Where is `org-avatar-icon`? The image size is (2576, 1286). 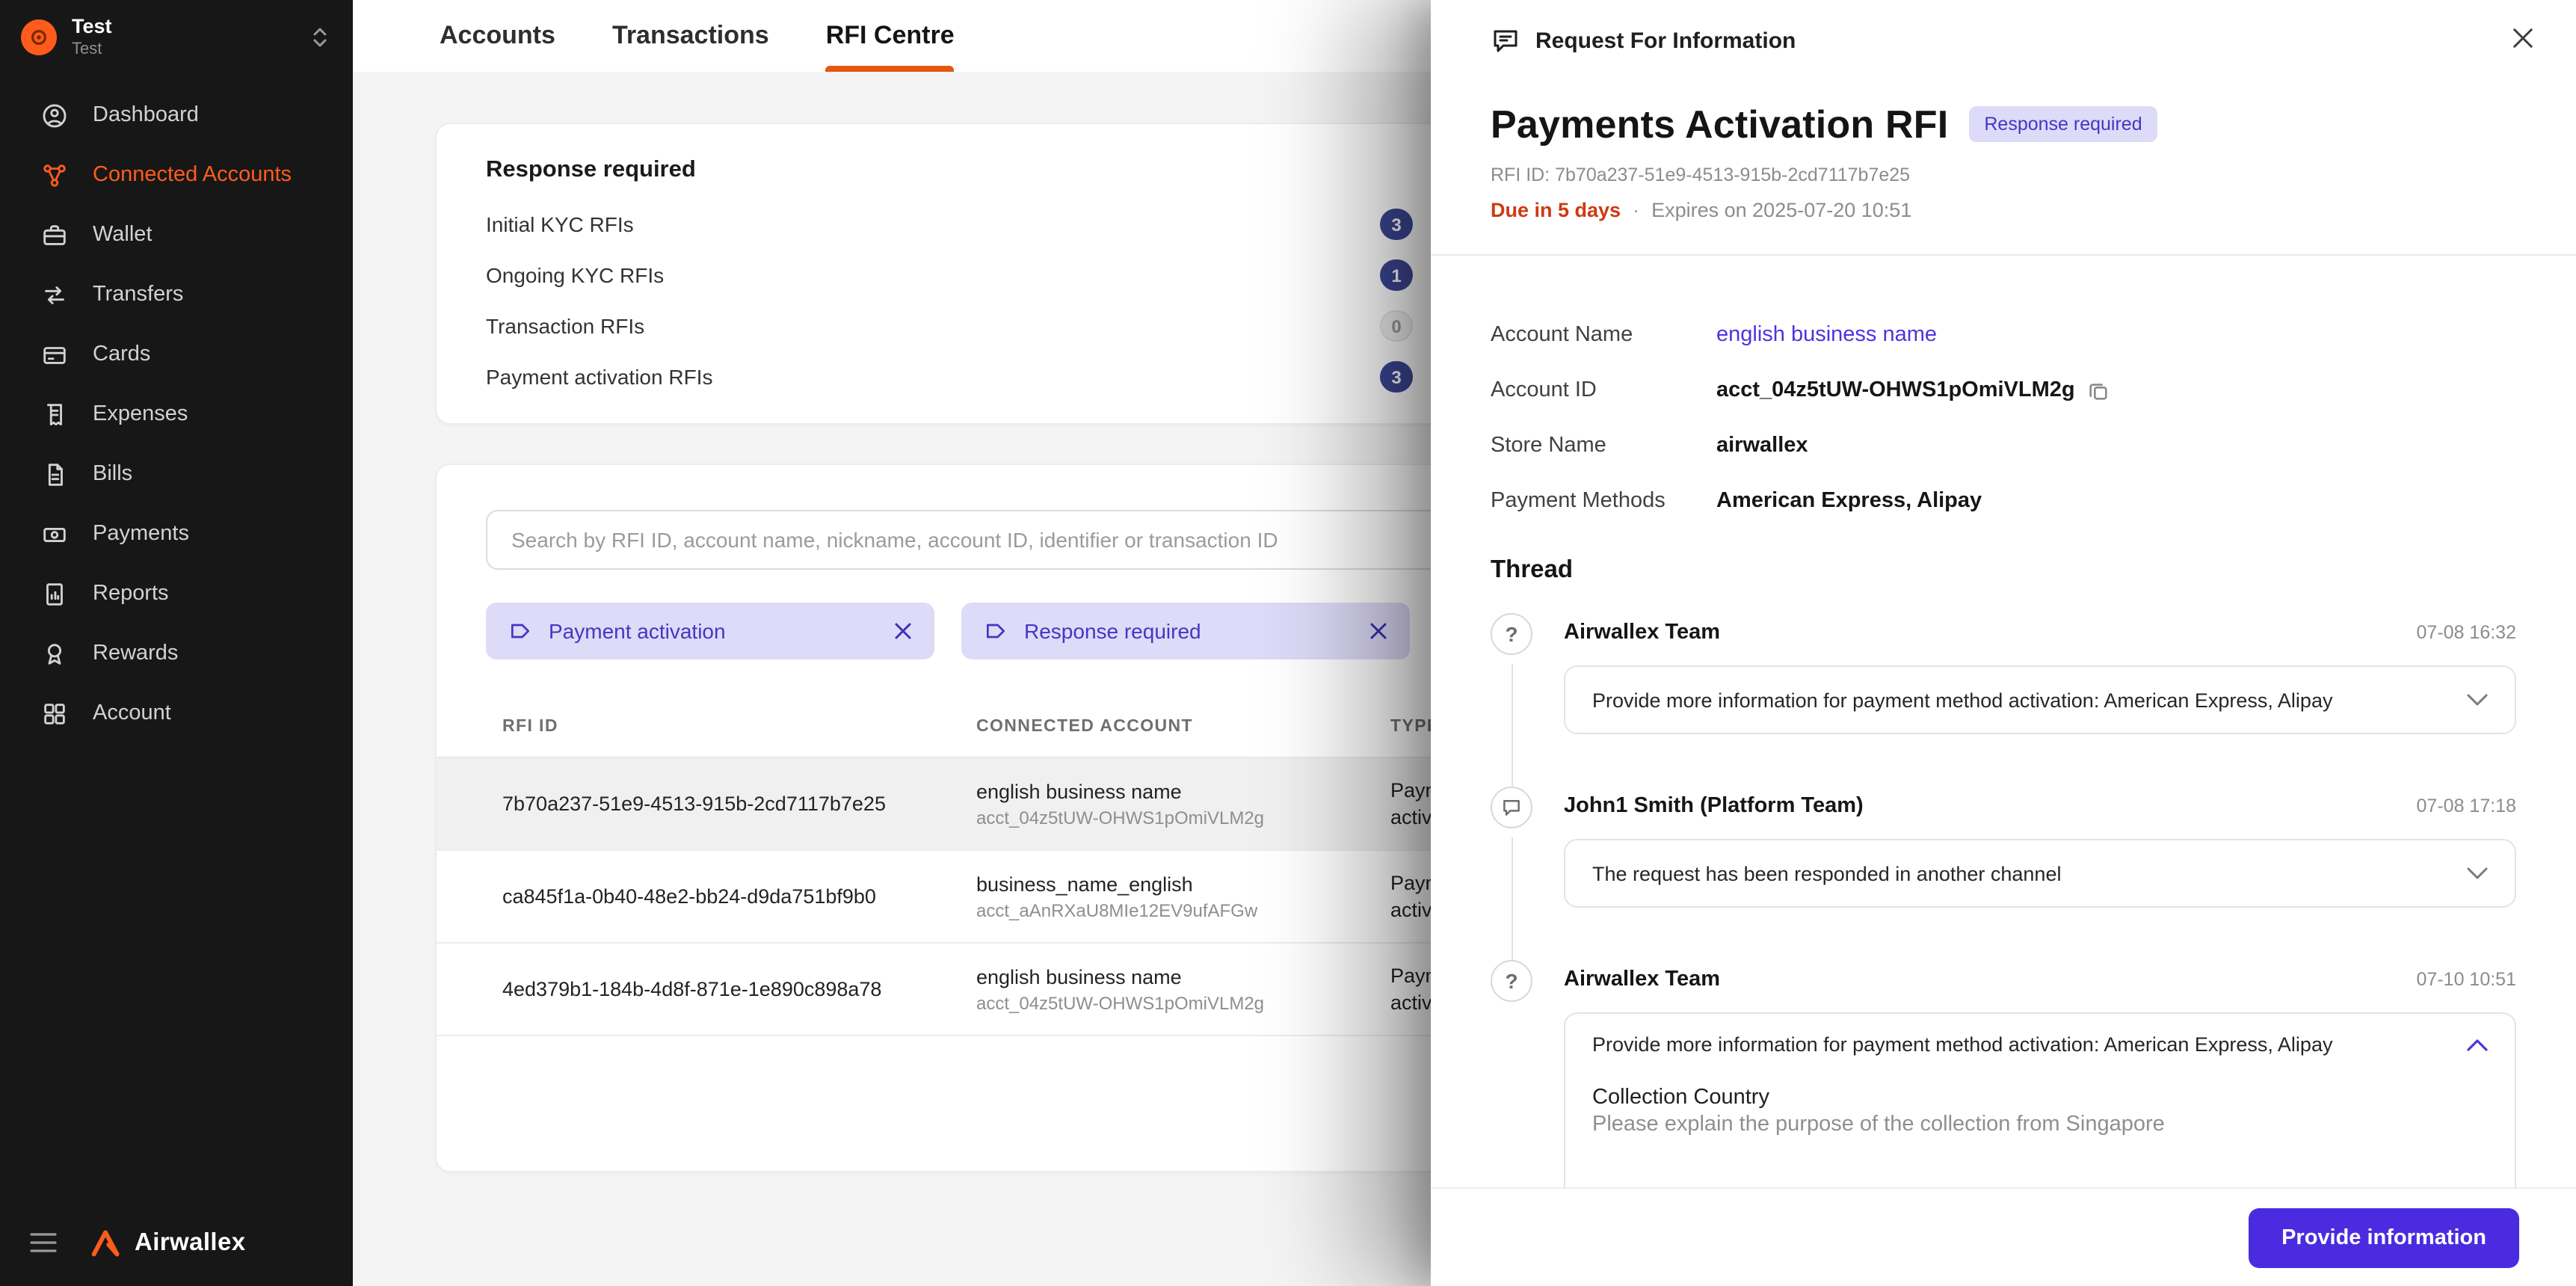 org-avatar-icon is located at coordinates (38, 36).